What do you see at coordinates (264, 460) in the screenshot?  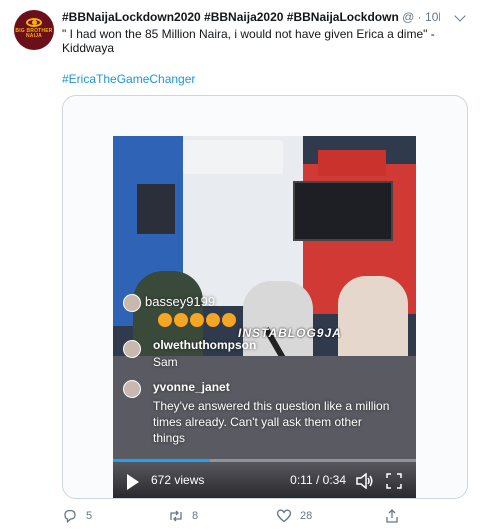 I see `progress-bar` at bounding box center [264, 460].